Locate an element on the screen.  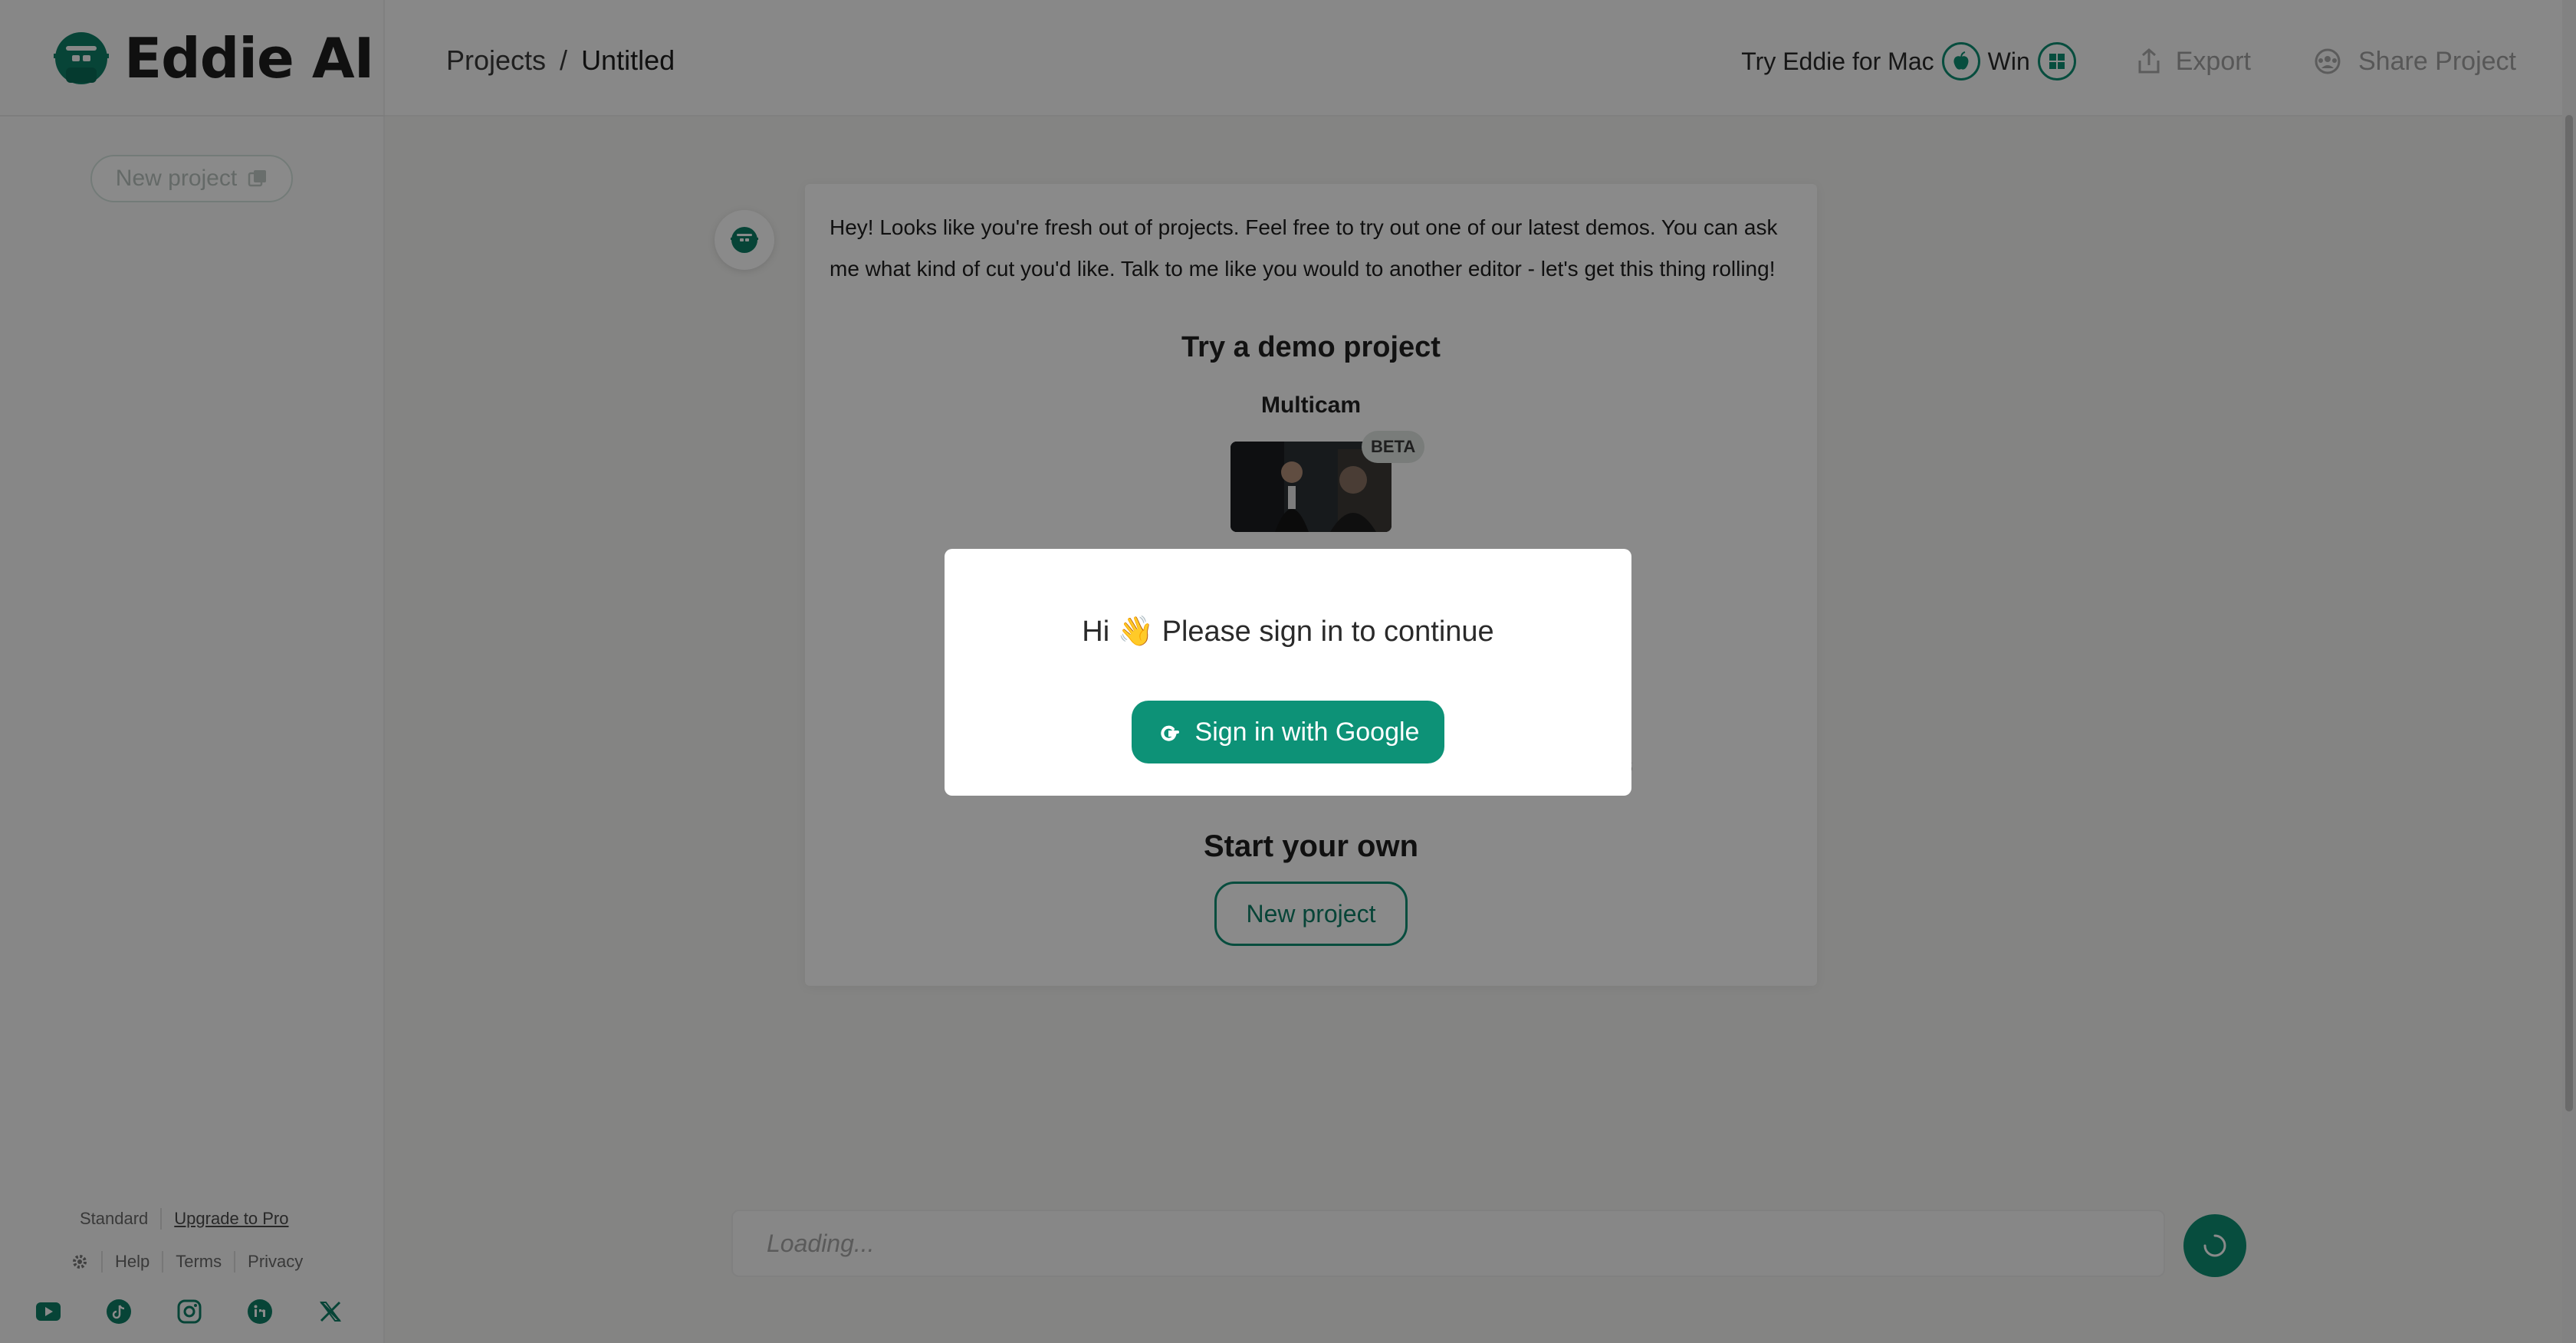
google-icon is located at coordinates (1170, 733).